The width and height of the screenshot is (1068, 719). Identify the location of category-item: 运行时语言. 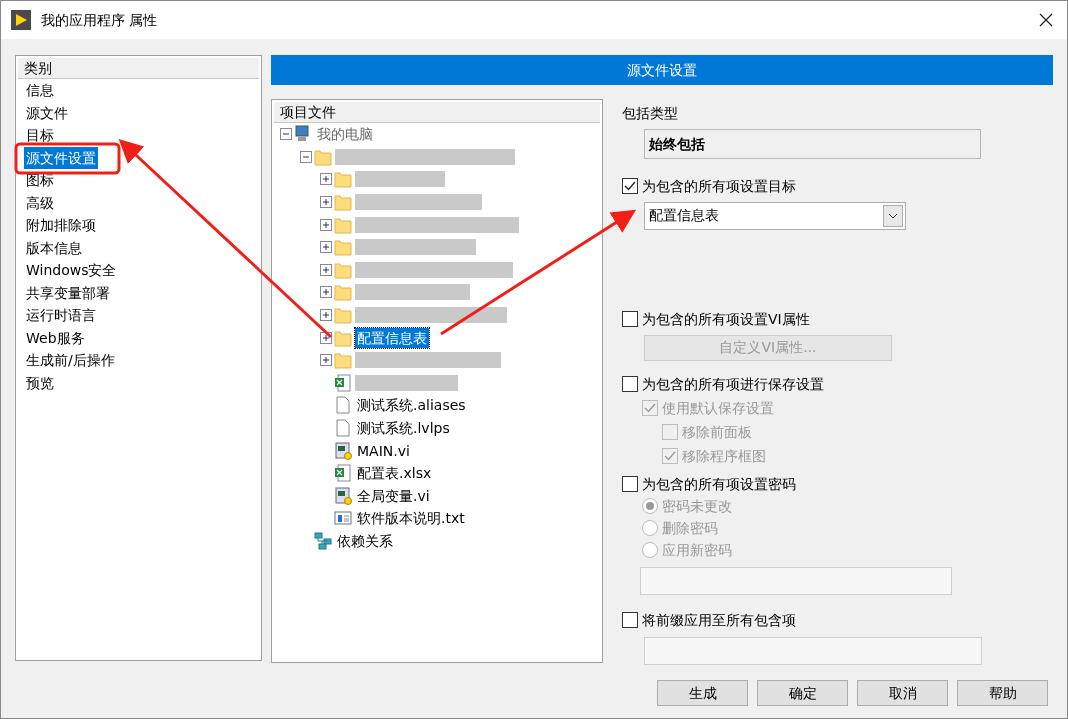
(61, 315).